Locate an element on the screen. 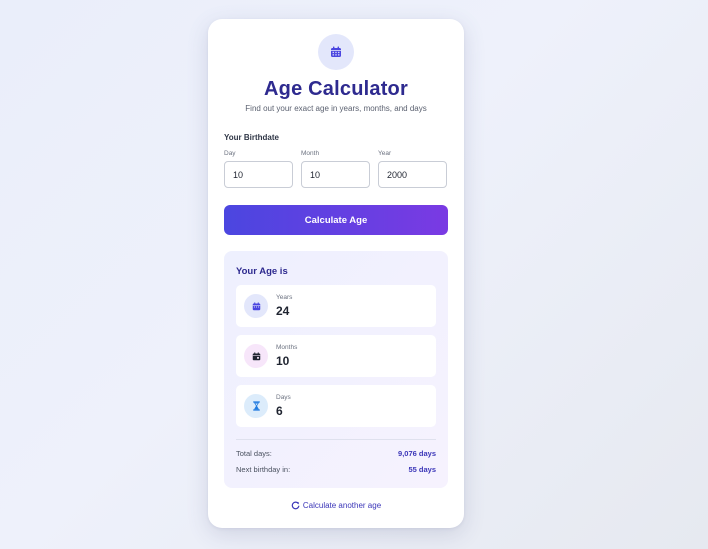 This screenshot has height=549, width=708. months-stat-card: Months 10 is located at coordinates (336, 356).